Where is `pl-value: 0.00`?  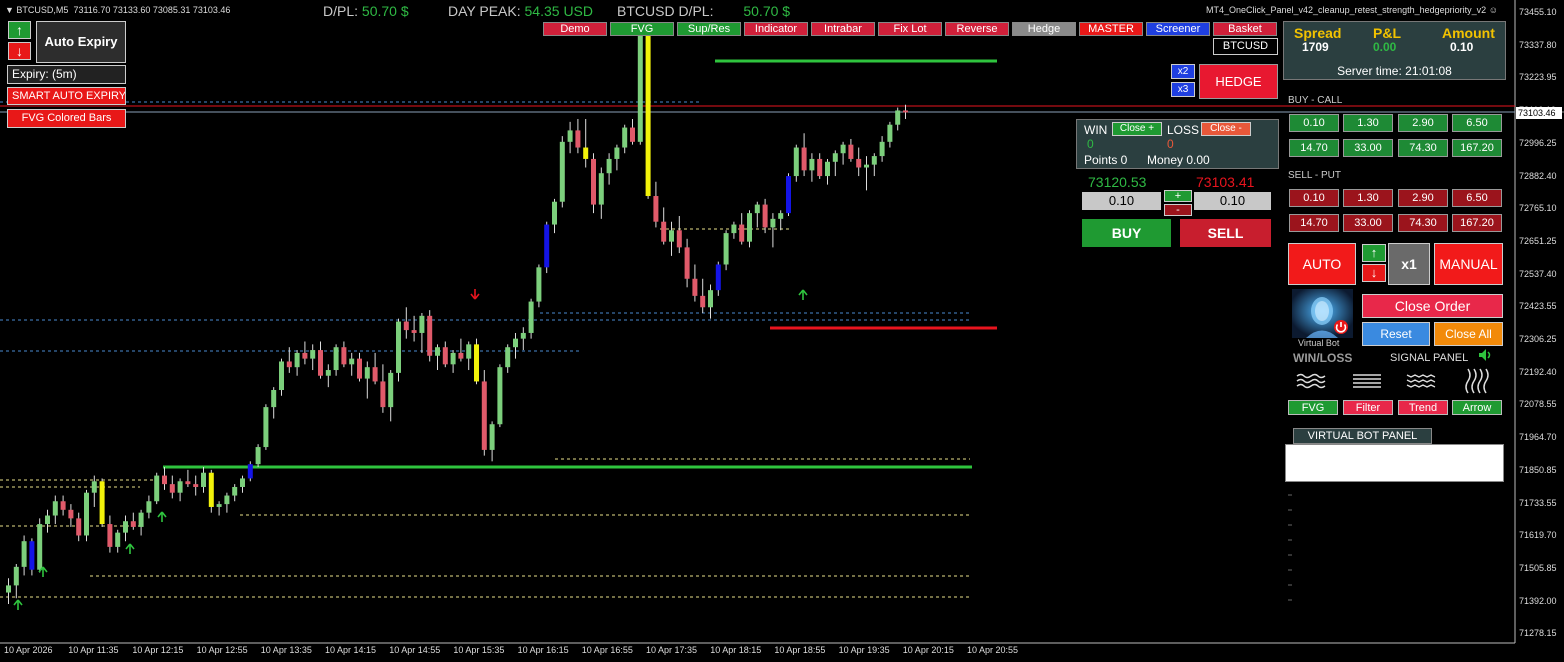
pl-value: 0.00 is located at coordinates (1385, 47).